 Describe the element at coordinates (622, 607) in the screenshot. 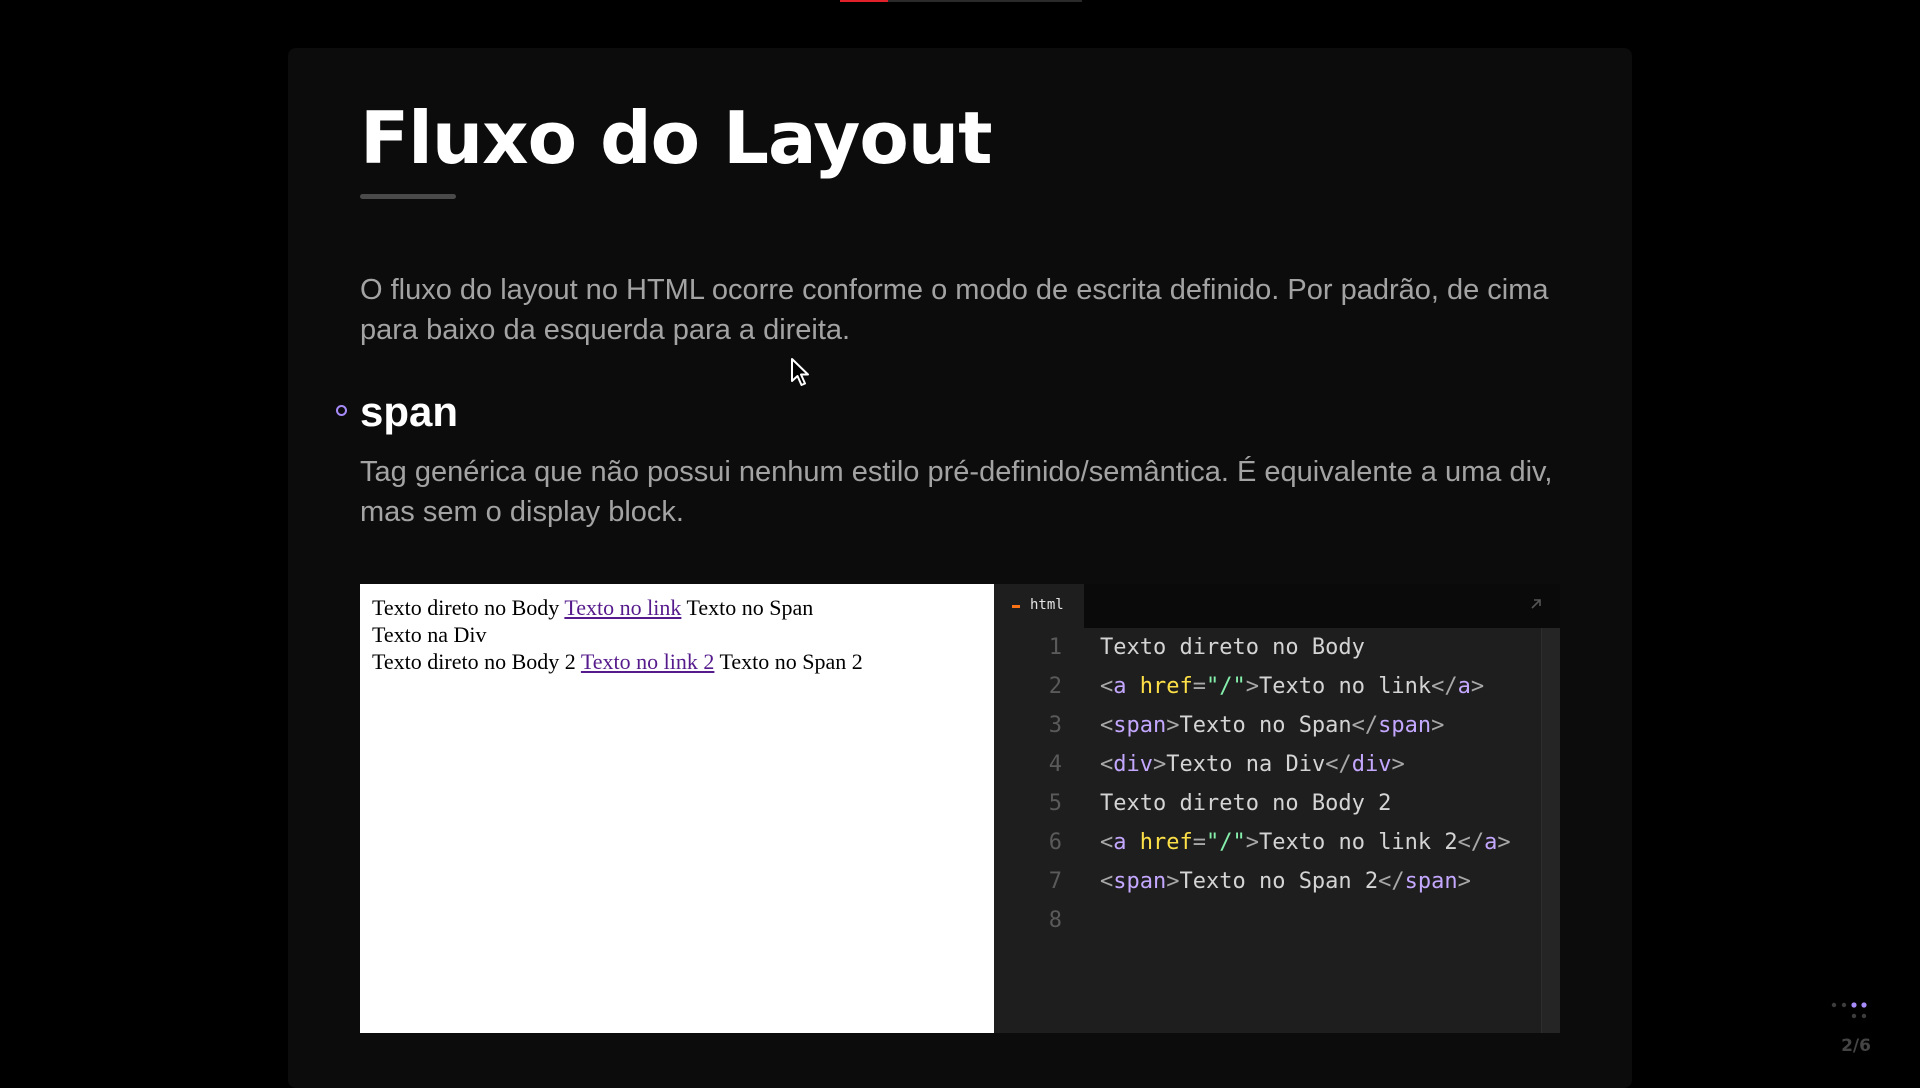

I see `preview-link: Texto no link` at that location.